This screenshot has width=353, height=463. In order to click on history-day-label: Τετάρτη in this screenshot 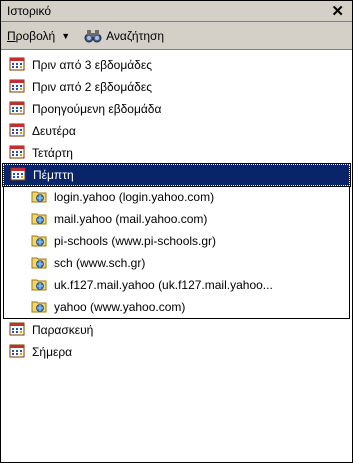, I will do `click(52, 153)`.